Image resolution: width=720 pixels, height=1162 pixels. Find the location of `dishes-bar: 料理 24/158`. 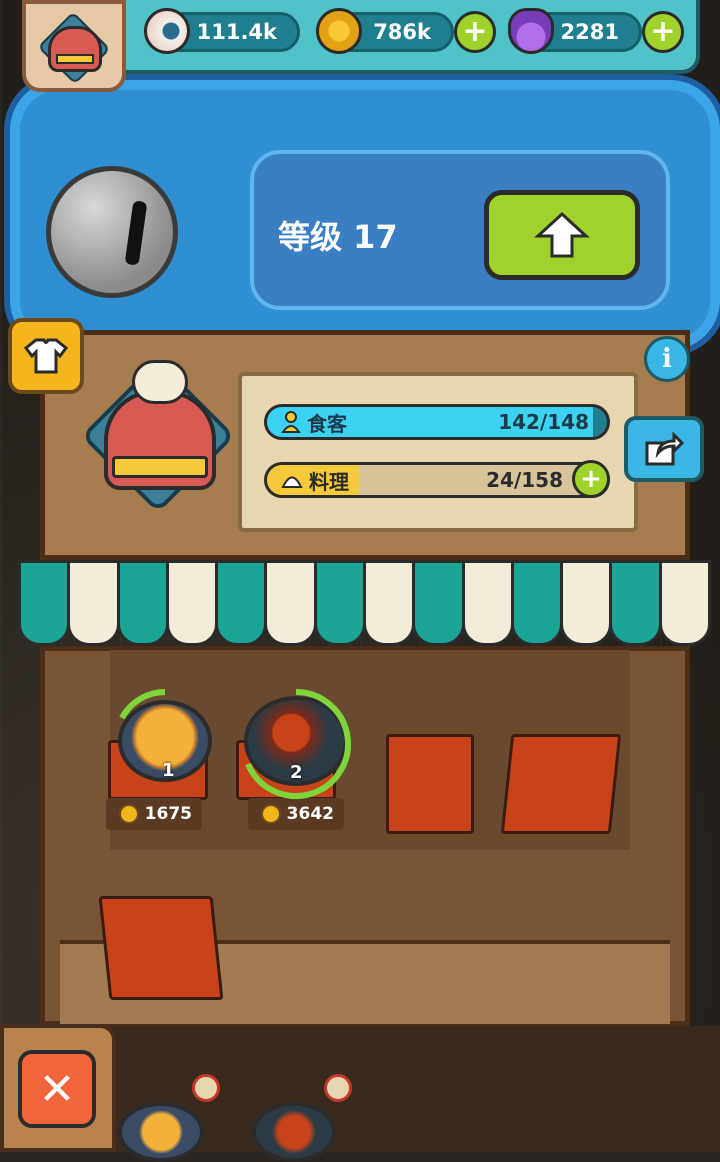

dishes-bar: 料理 24/158 is located at coordinates (437, 480).